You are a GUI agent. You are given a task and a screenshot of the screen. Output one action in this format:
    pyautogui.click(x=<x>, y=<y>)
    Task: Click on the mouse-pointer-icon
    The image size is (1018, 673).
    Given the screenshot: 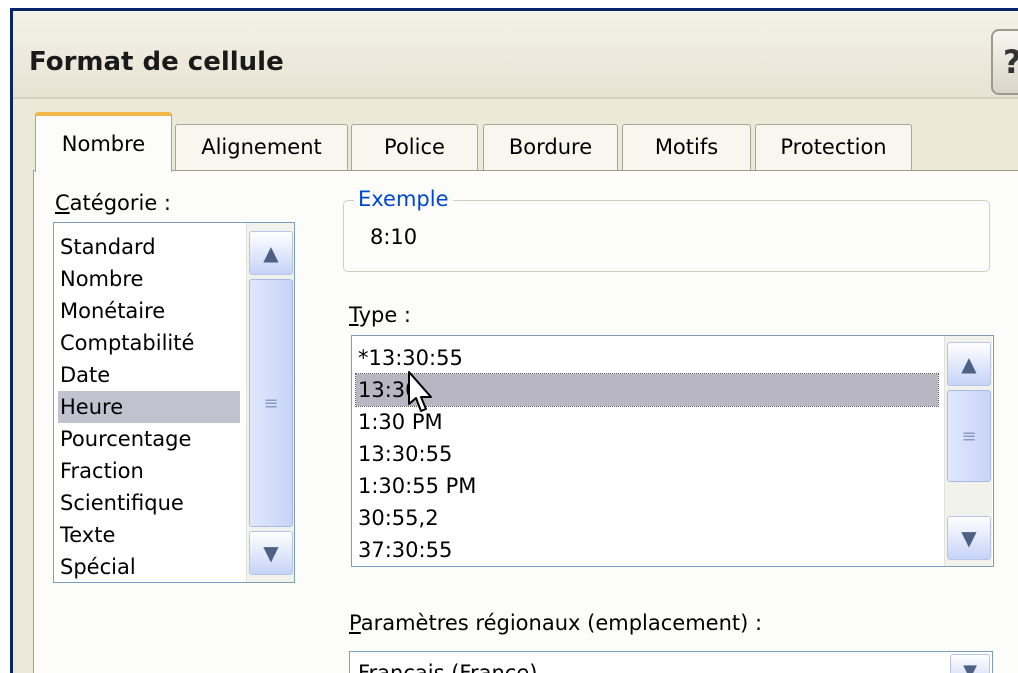 What is the action you would take?
    pyautogui.click(x=420, y=391)
    